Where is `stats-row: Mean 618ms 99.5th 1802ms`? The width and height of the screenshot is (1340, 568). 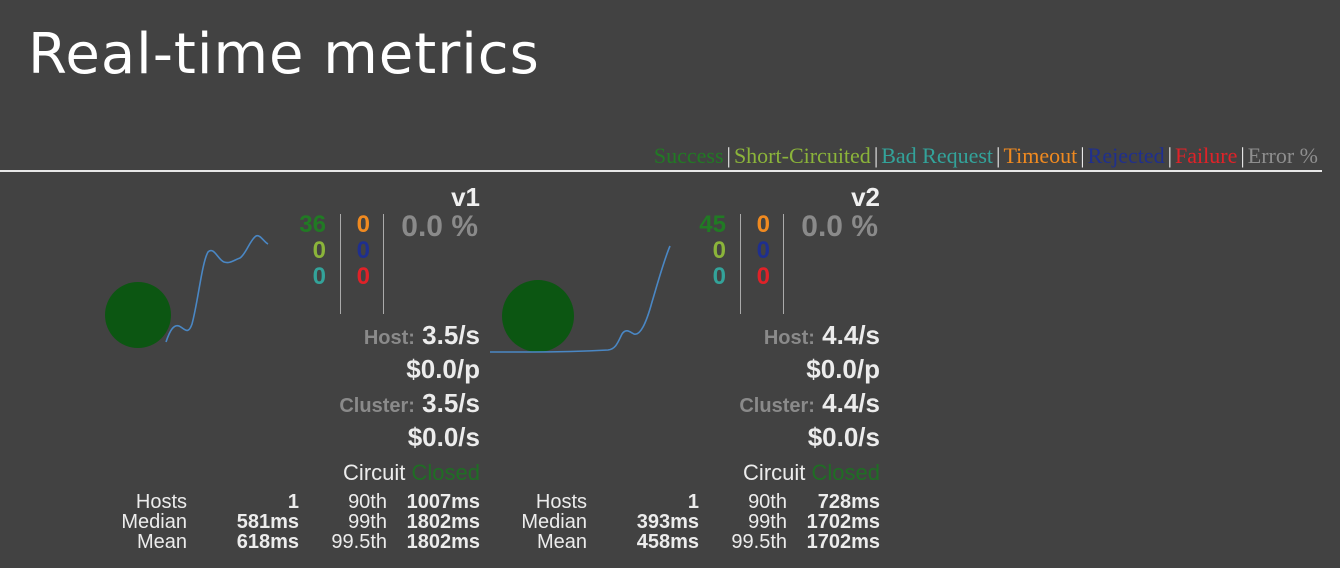
stats-row: Mean 618ms 99.5th 1802ms is located at coordinates (280, 542).